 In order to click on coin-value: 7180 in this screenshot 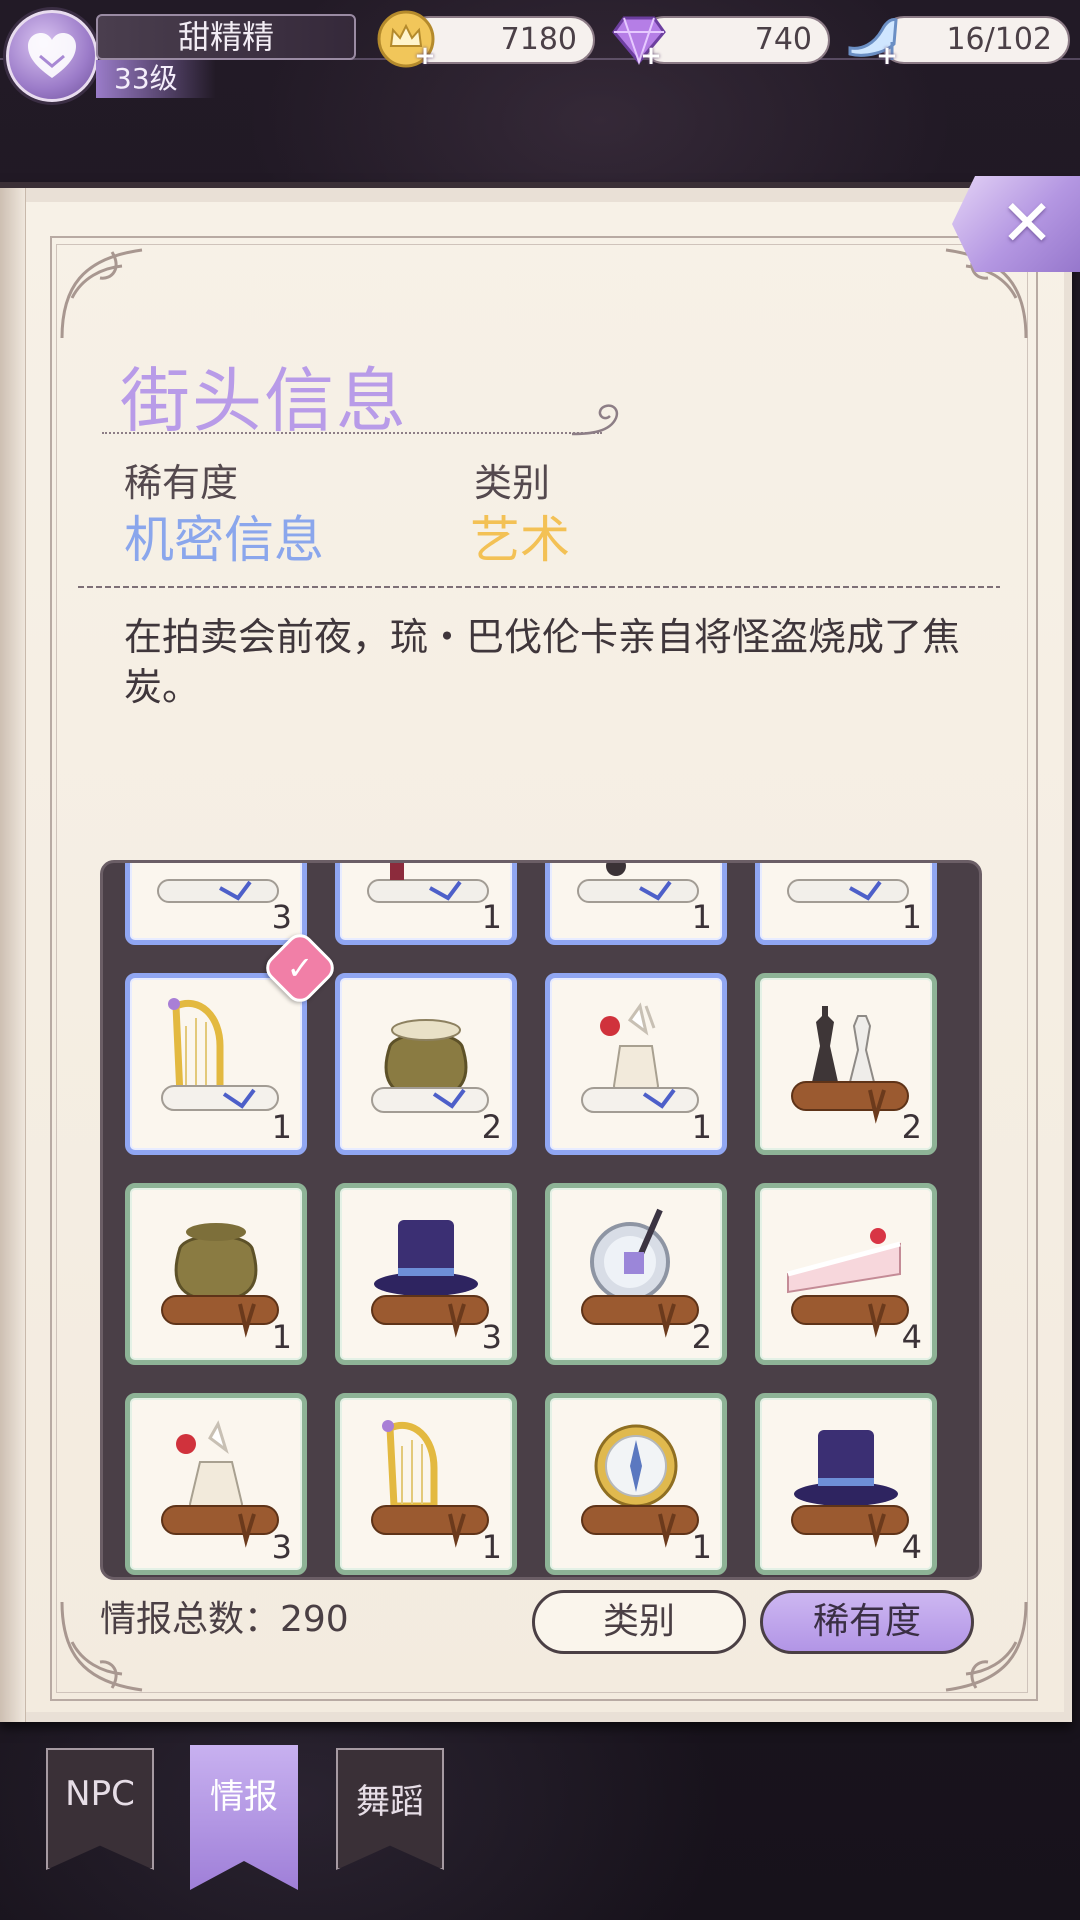, I will do `click(538, 39)`.